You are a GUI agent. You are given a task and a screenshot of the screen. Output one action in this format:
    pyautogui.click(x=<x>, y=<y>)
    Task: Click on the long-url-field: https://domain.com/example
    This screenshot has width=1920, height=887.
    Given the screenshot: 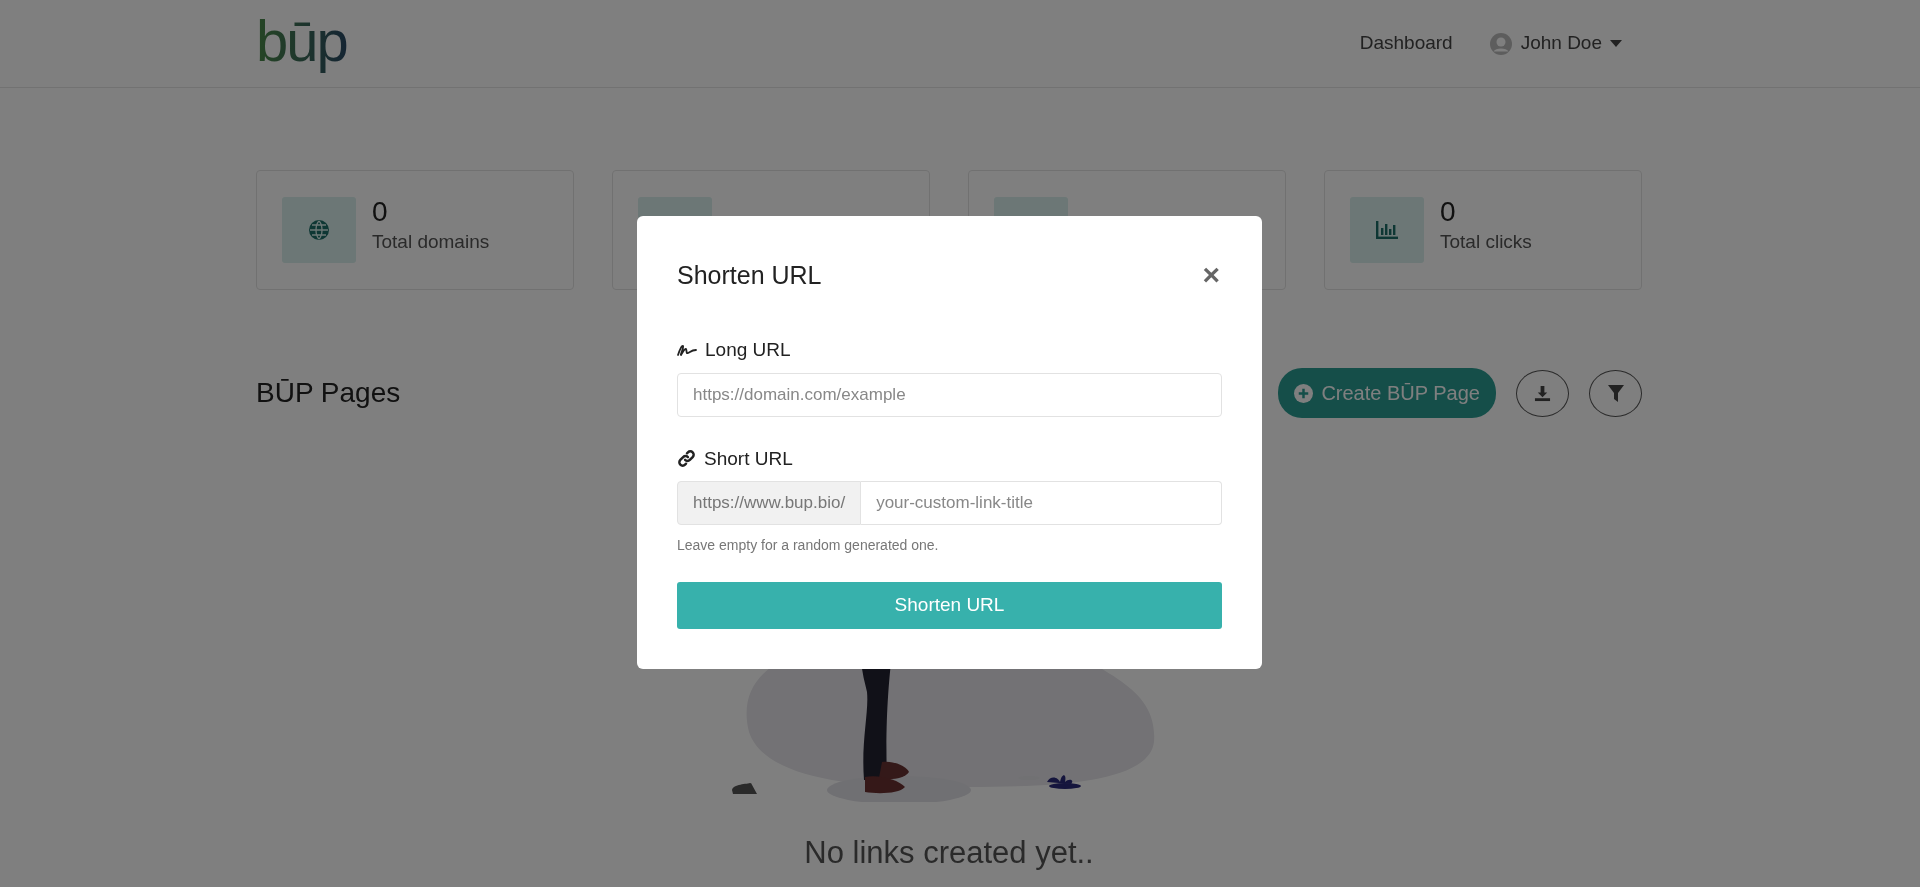 What is the action you would take?
    pyautogui.click(x=949, y=394)
    